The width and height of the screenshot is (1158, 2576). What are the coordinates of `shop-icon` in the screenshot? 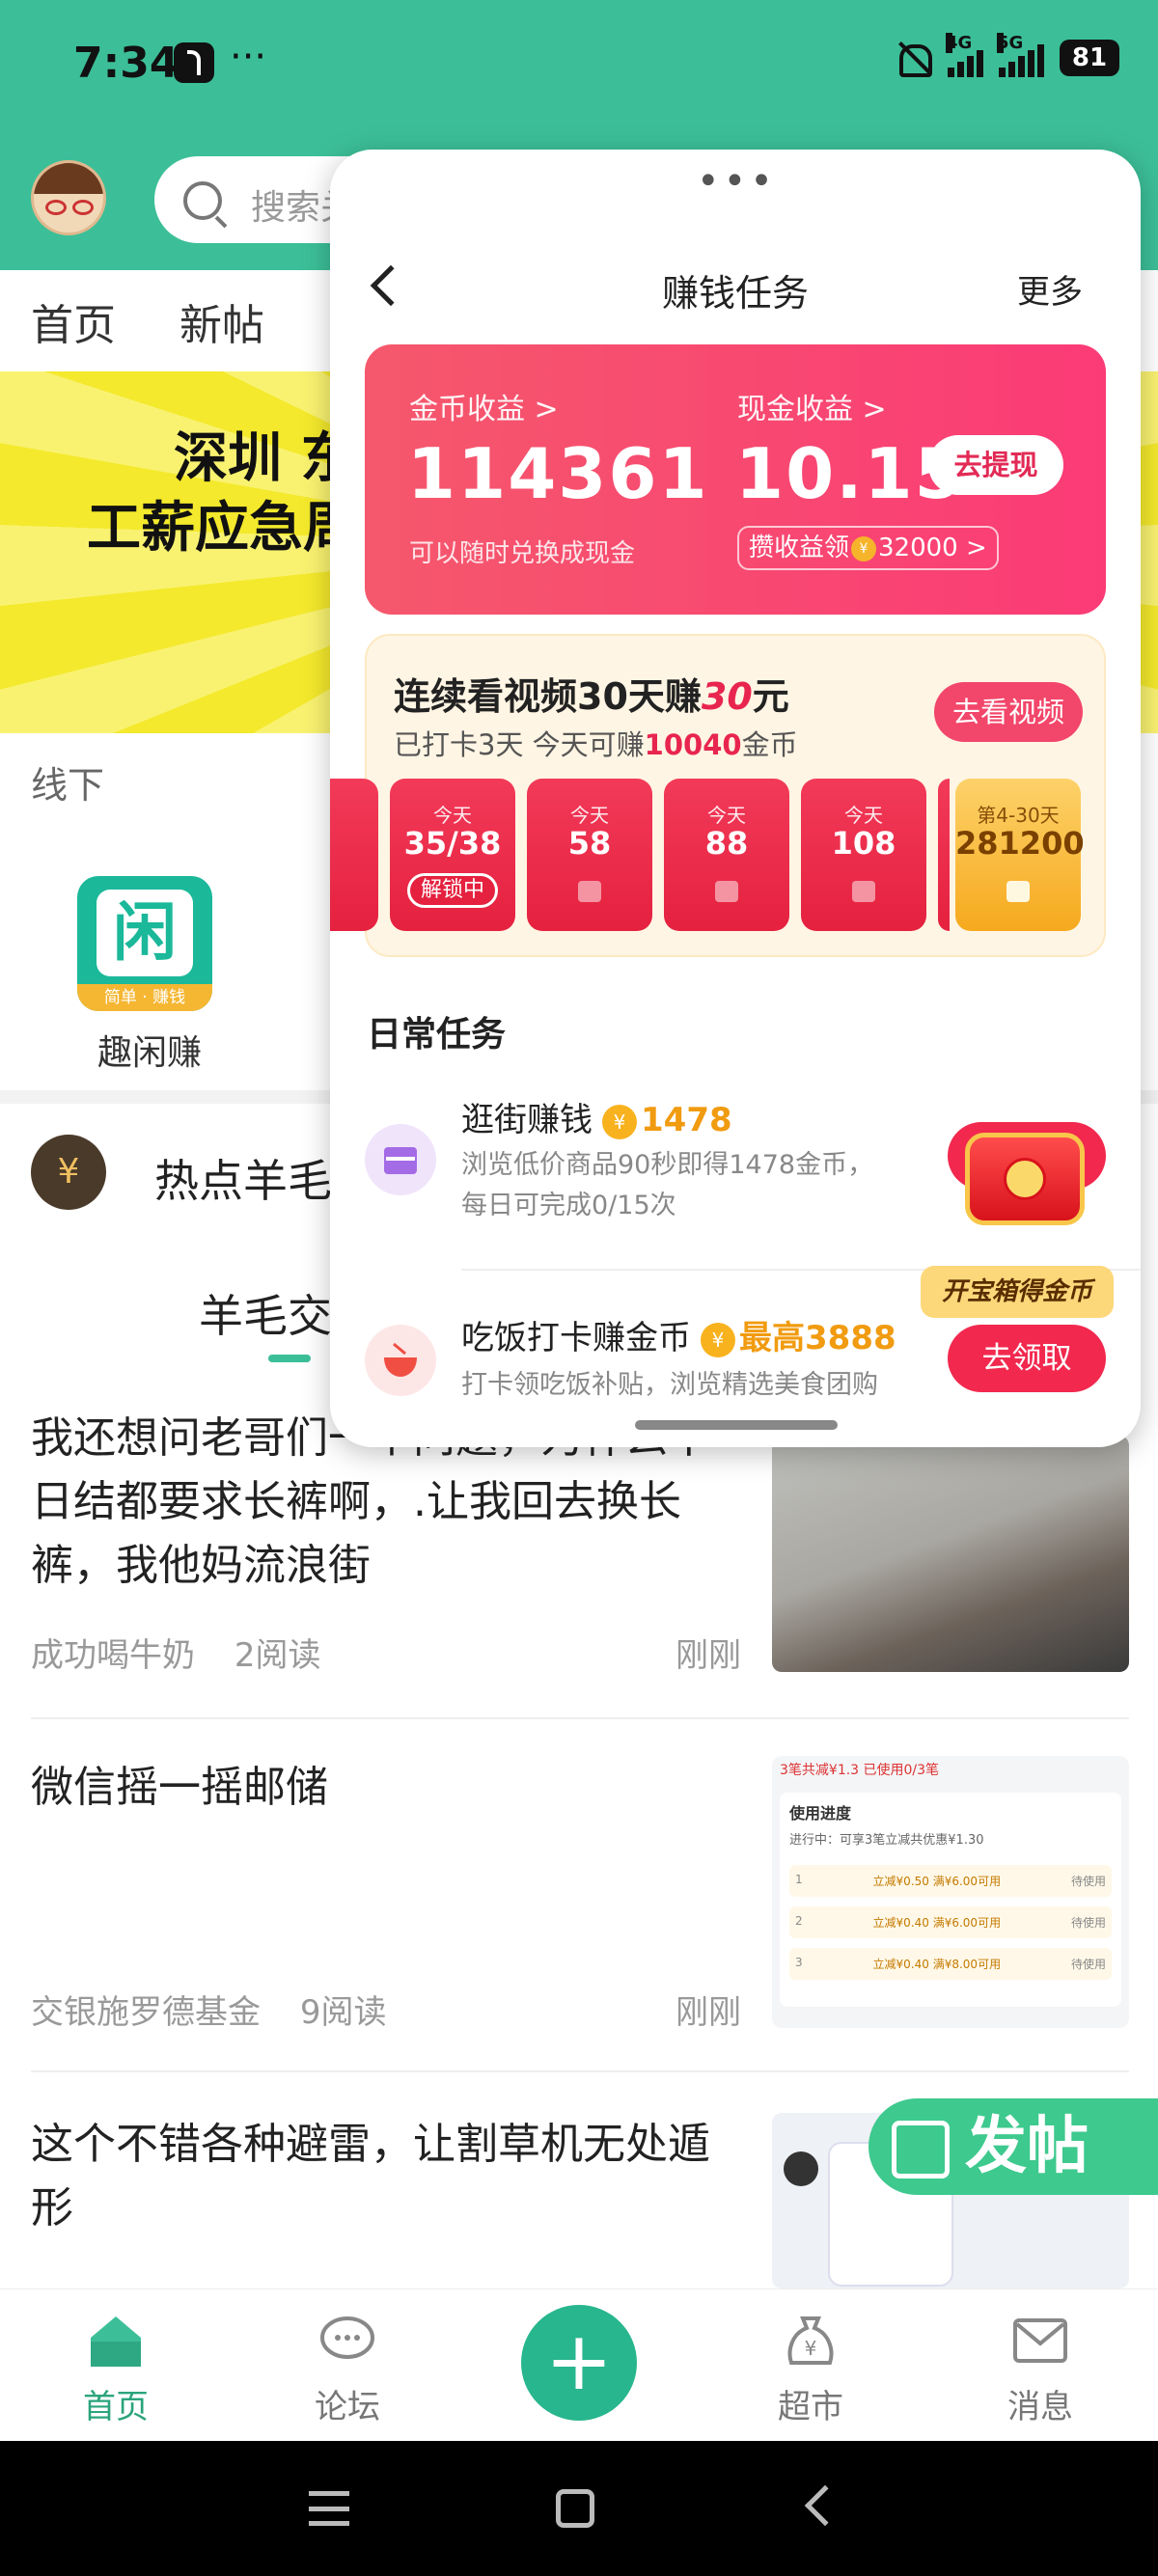 It's located at (400, 1160).